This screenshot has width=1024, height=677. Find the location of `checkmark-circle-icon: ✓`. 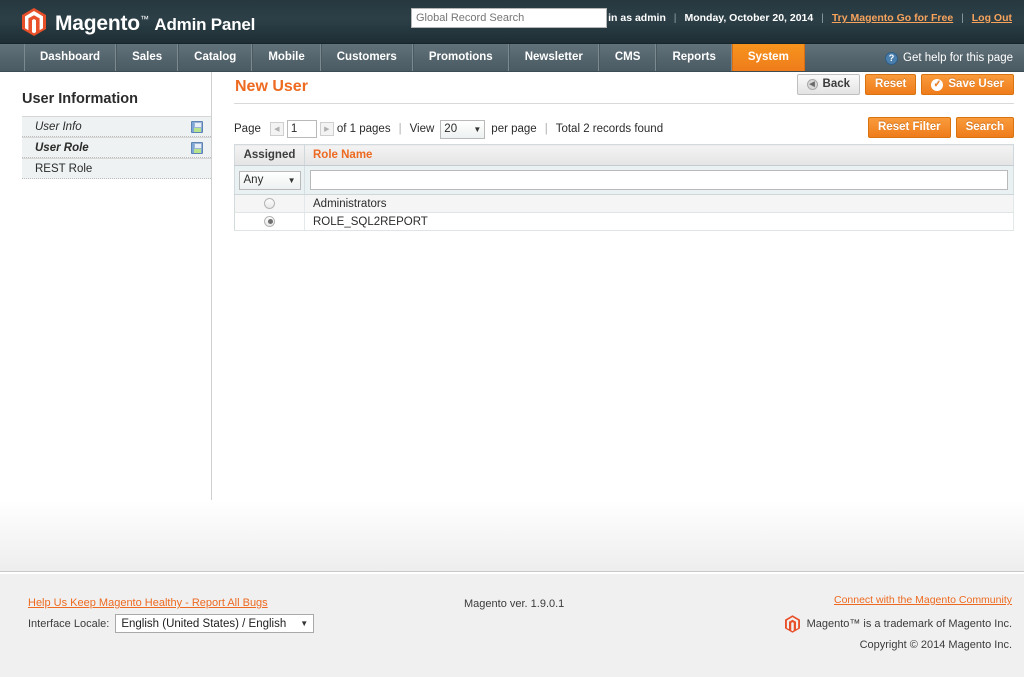

checkmark-circle-icon: ✓ is located at coordinates (937, 84).